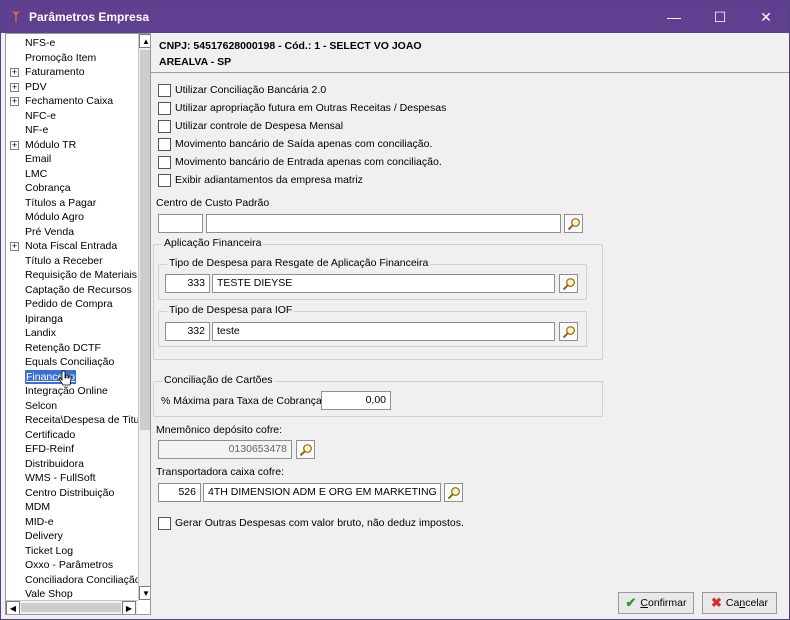  I want to click on tree-item-label: Ticket Log, so click(49, 550).